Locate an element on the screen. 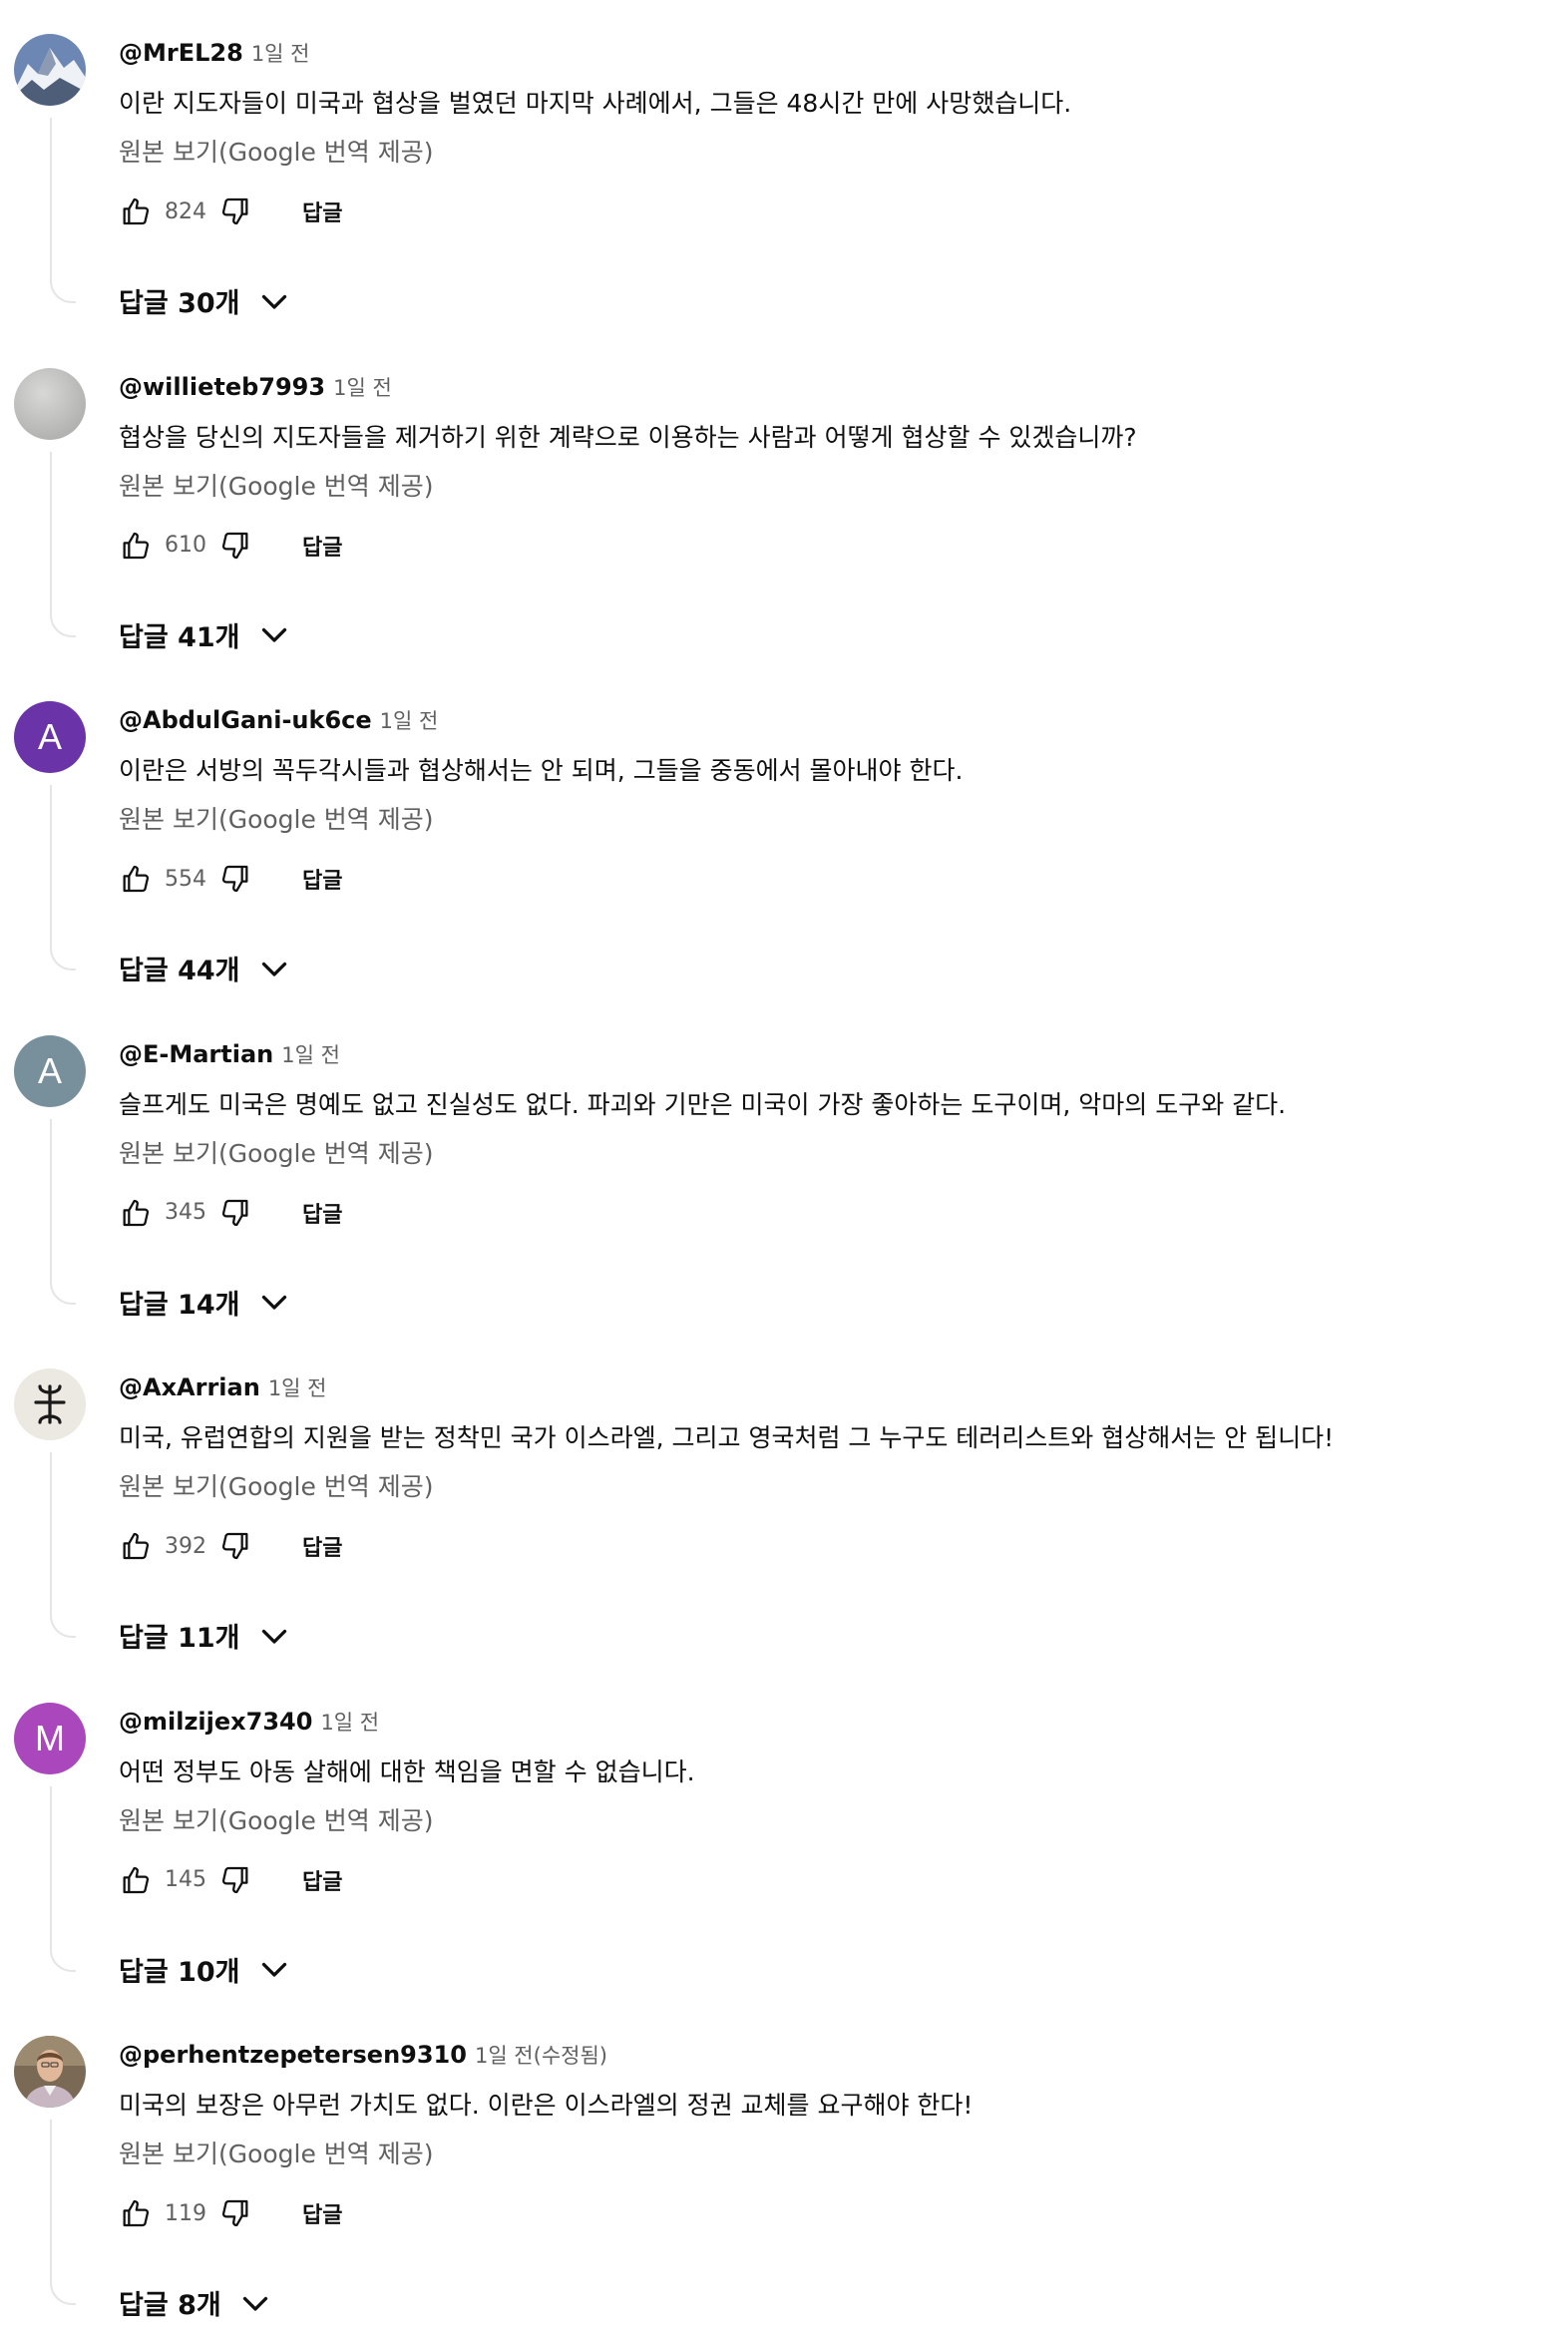 This screenshot has height=2336, width=1568. like-count: 345 is located at coordinates (186, 1212).